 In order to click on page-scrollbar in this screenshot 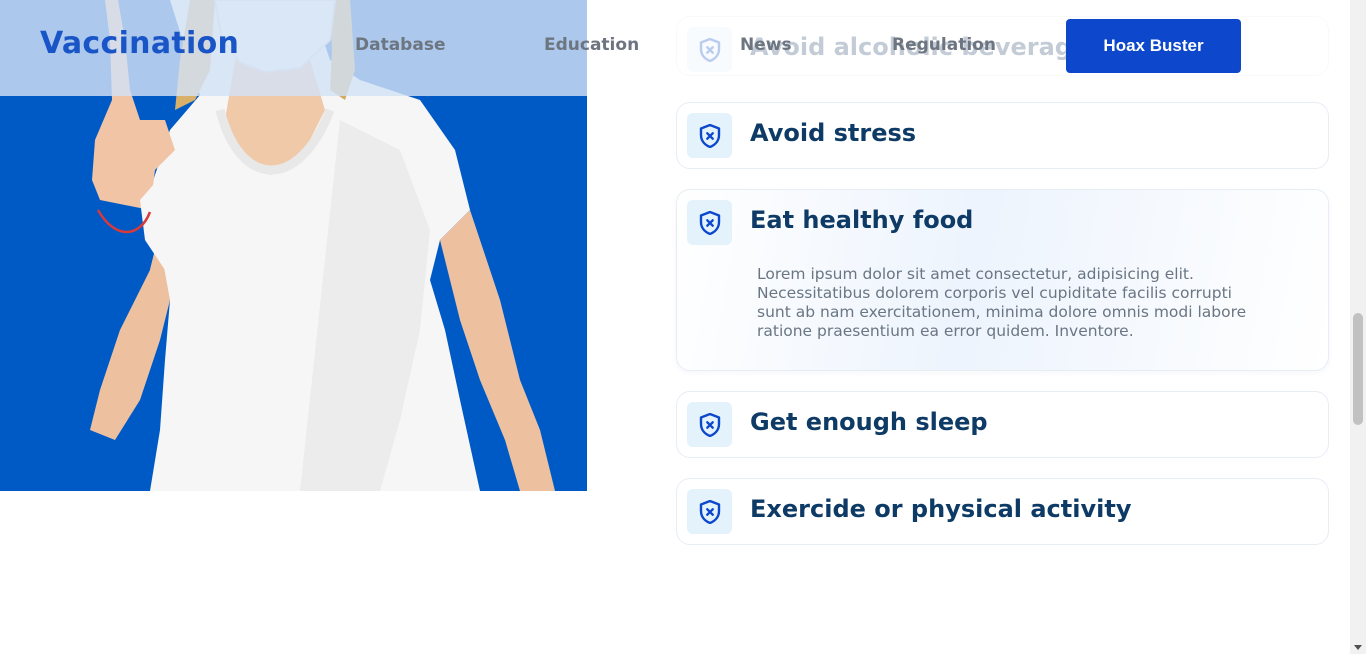, I will do `click(1358, 327)`.